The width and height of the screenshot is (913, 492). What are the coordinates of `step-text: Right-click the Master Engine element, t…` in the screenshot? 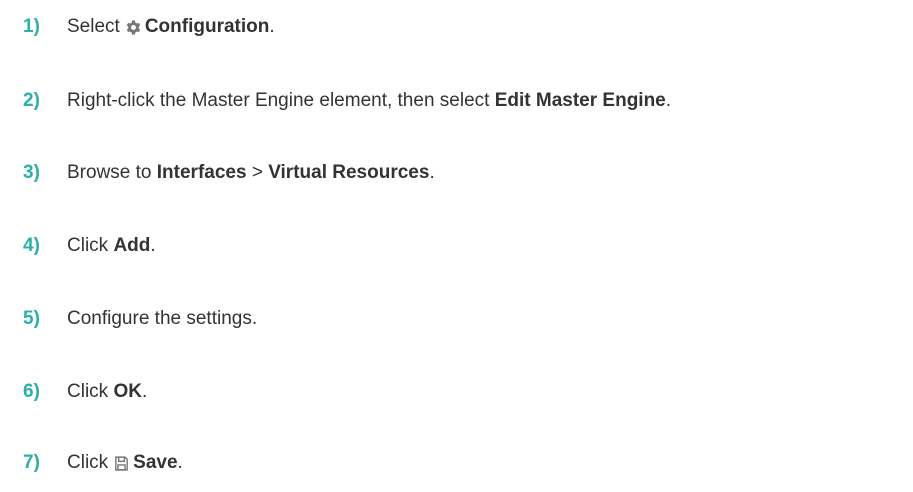 It's located at (369, 101).